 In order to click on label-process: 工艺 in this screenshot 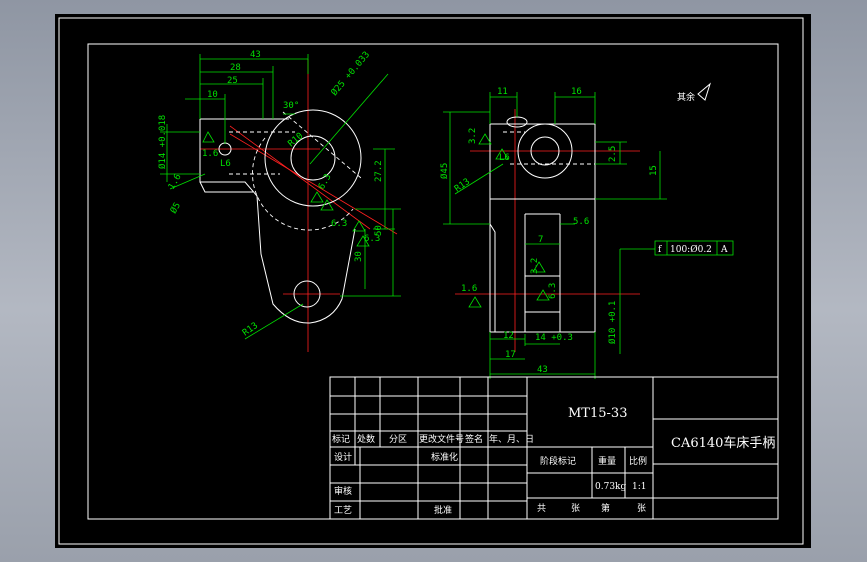, I will do `click(343, 510)`.